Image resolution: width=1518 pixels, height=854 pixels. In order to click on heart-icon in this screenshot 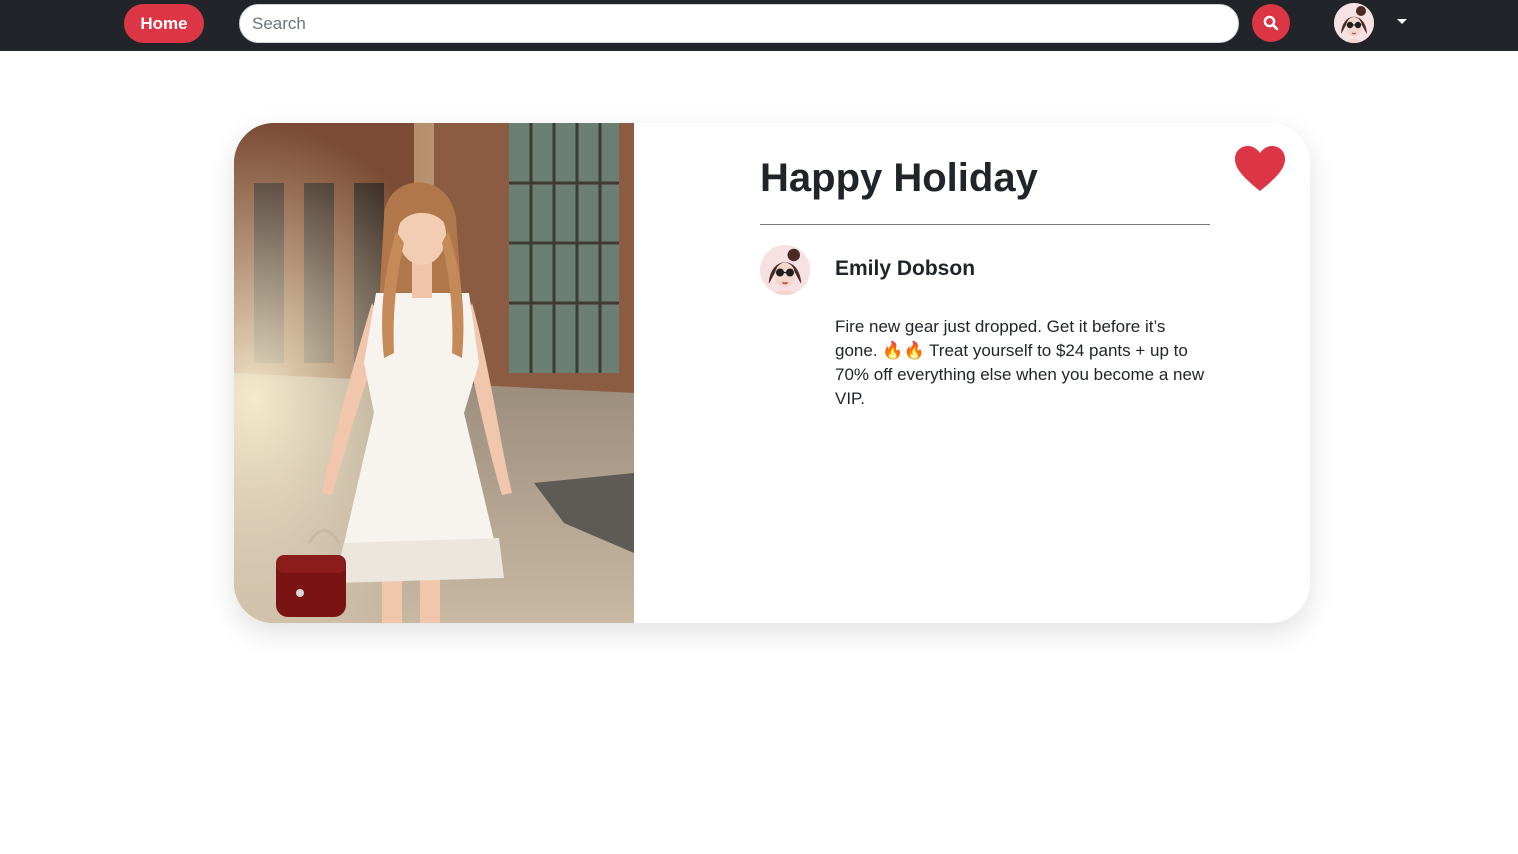, I will do `click(1260, 169)`.